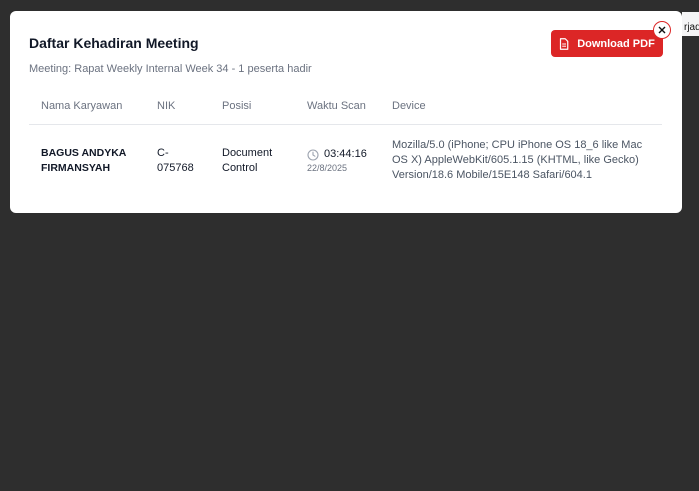 The width and height of the screenshot is (699, 491). Describe the element at coordinates (83, 160) in the screenshot. I see `cell-name: BAGUS ANDYKA FIRMANSYAH` at that location.